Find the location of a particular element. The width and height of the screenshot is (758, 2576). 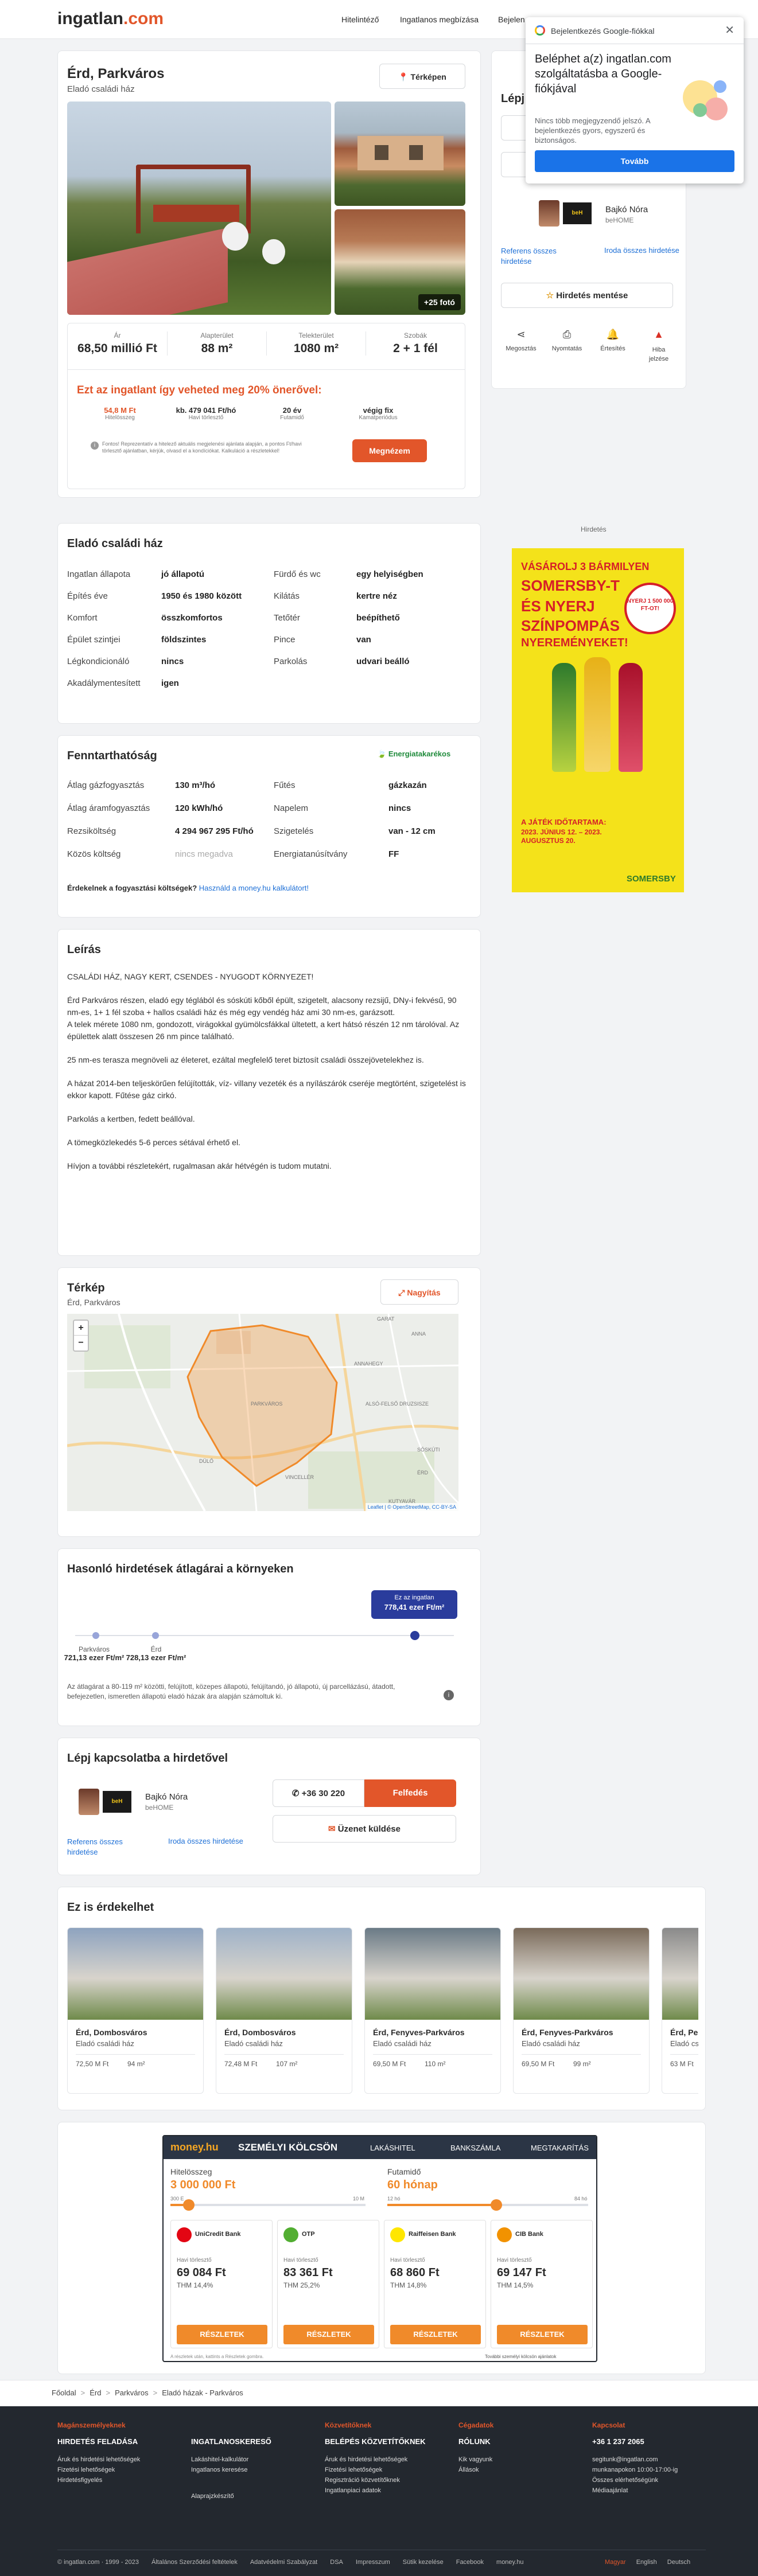

loan-slider is located at coordinates (268, 2205).